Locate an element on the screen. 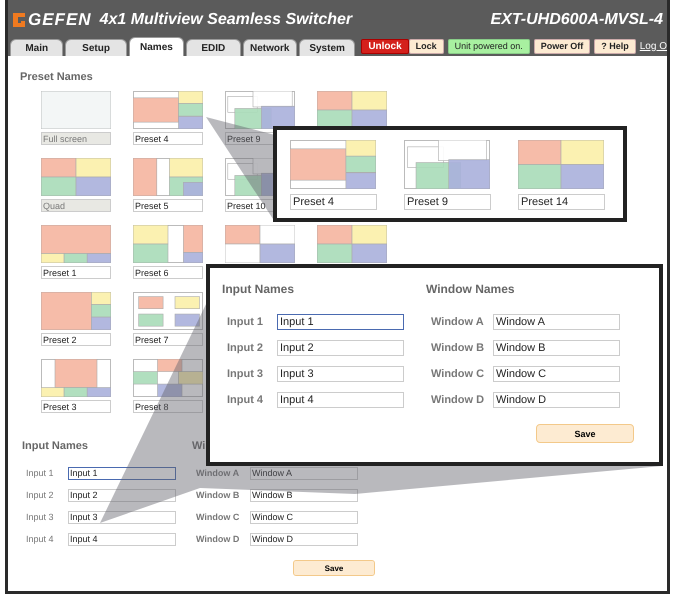  preset-name-field: Preset 6 is located at coordinates (168, 272).